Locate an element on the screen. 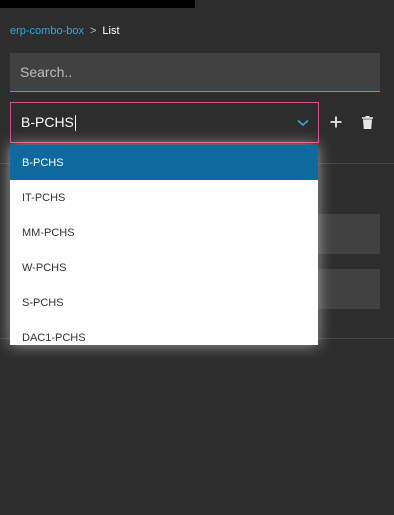  add-button is located at coordinates (336, 122).